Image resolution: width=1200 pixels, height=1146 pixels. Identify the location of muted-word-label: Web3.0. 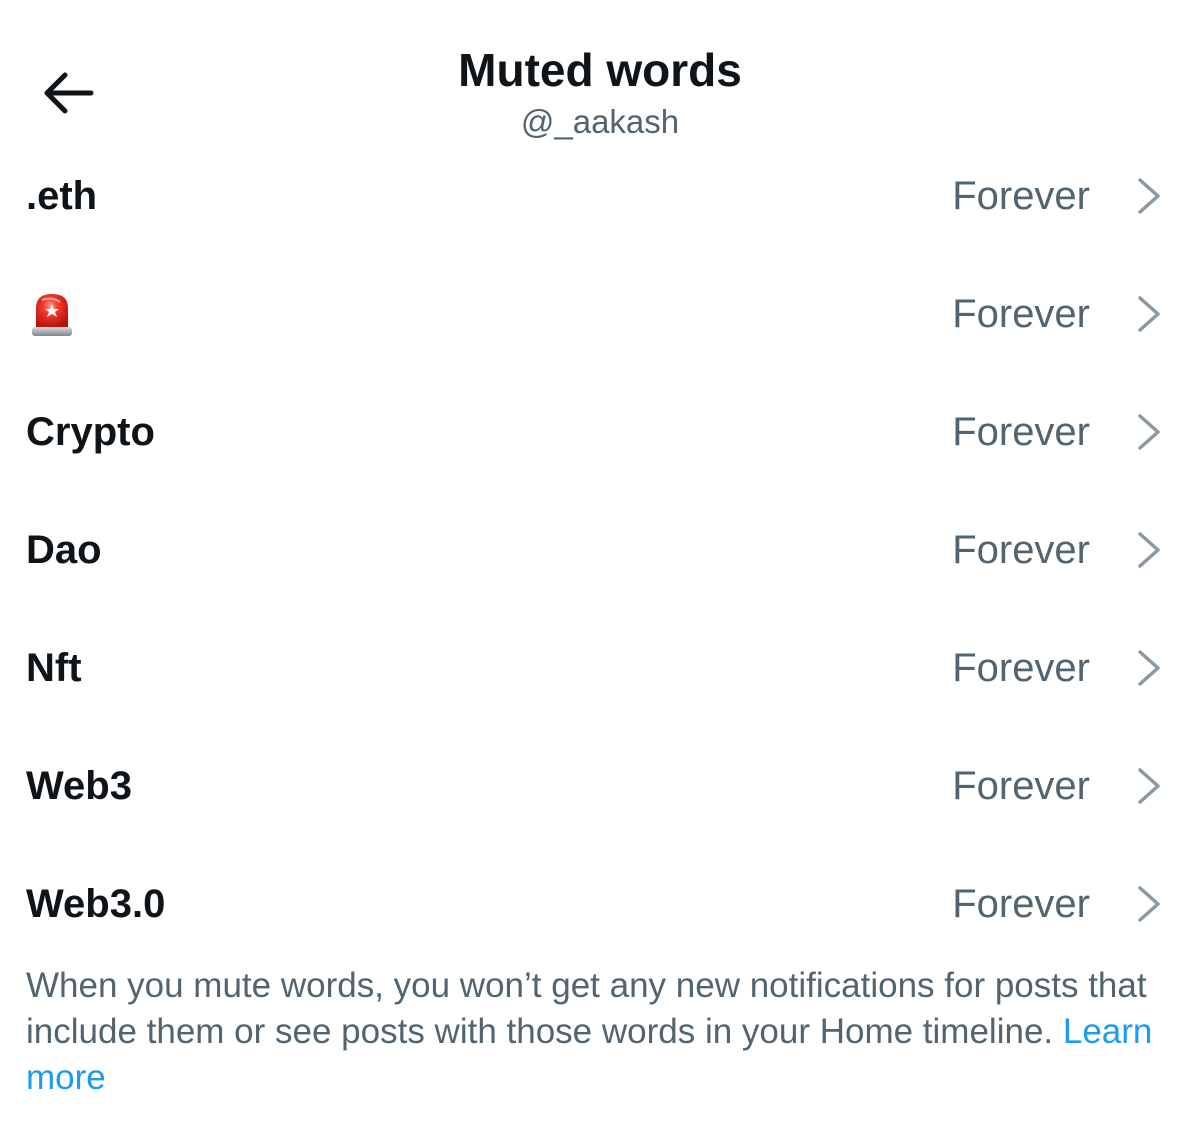
(96, 904).